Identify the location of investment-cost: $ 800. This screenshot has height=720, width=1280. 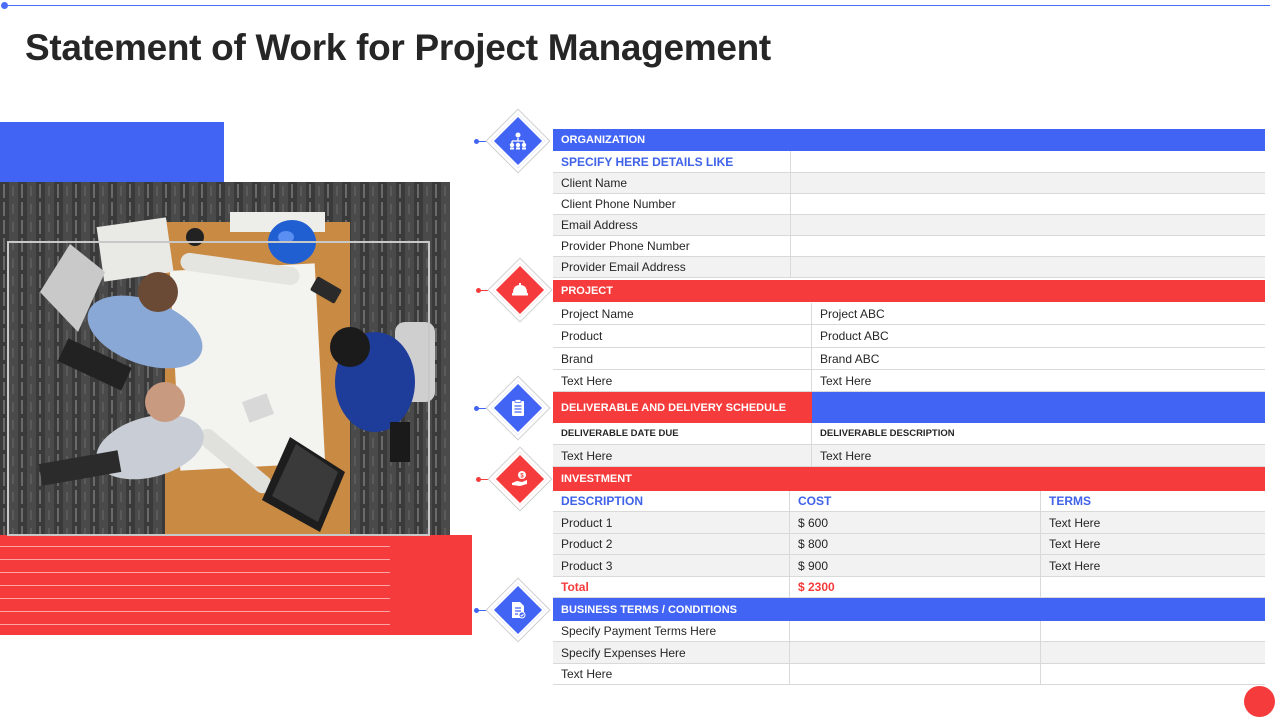
(915, 544).